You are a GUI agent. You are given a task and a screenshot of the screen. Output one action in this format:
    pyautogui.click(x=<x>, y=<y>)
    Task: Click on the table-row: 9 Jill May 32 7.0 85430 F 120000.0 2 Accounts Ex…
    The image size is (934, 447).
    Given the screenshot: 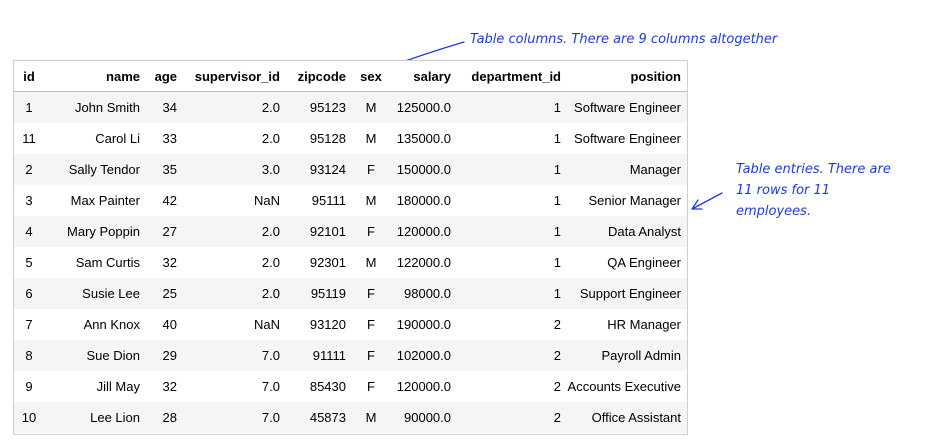 What is the action you would take?
    pyautogui.click(x=350, y=386)
    